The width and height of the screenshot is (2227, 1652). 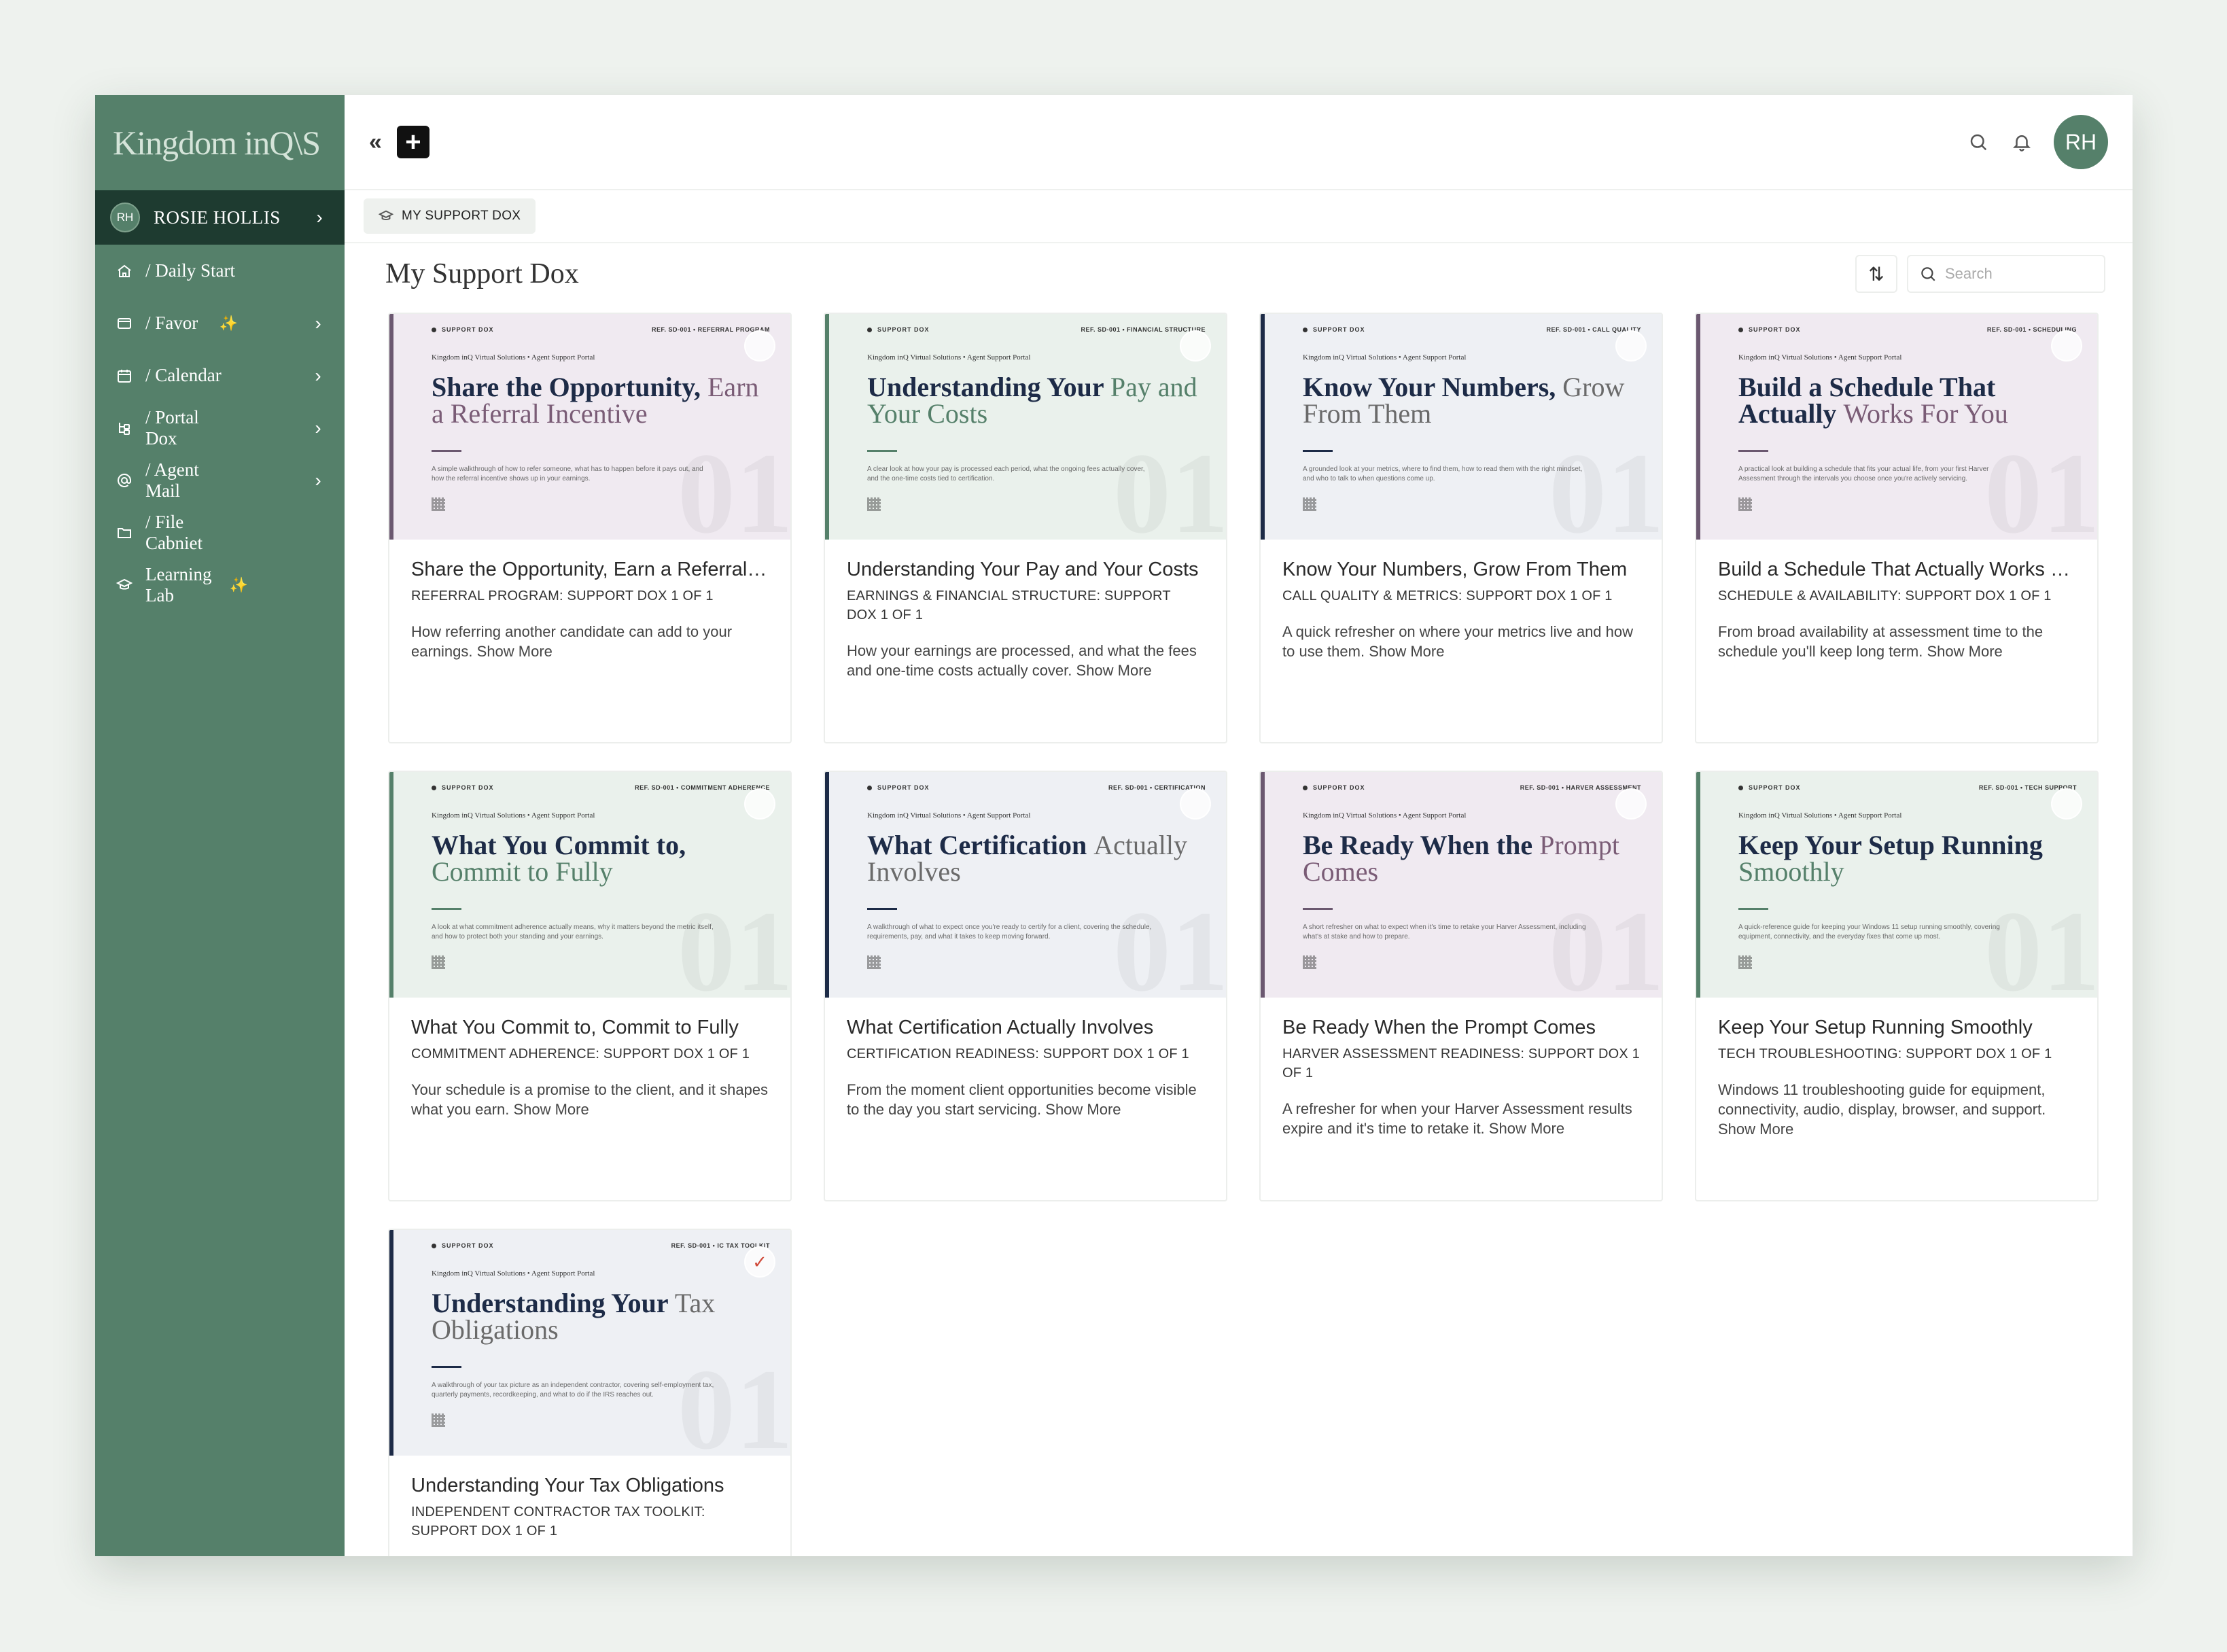 What do you see at coordinates (1468, 858) in the screenshot?
I see `thumbnail-title: Be Ready When the Prompt Comes` at bounding box center [1468, 858].